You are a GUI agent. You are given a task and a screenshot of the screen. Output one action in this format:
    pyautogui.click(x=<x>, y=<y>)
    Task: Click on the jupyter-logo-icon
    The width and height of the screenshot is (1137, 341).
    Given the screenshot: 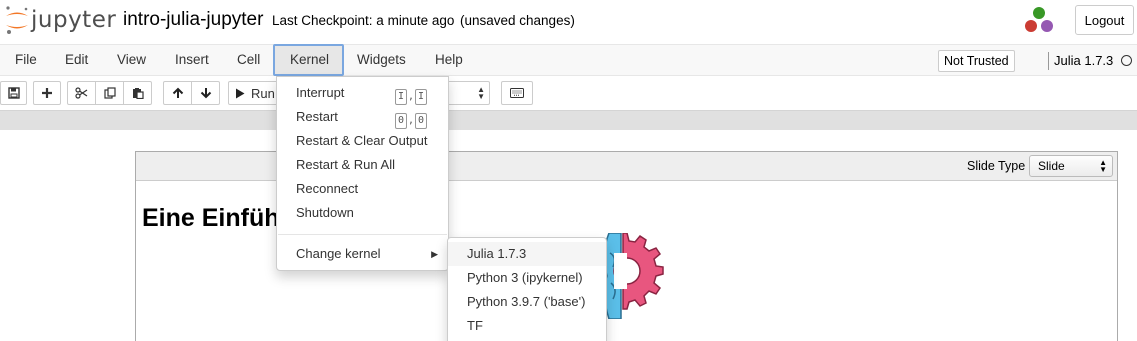 What is the action you would take?
    pyautogui.click(x=17, y=20)
    